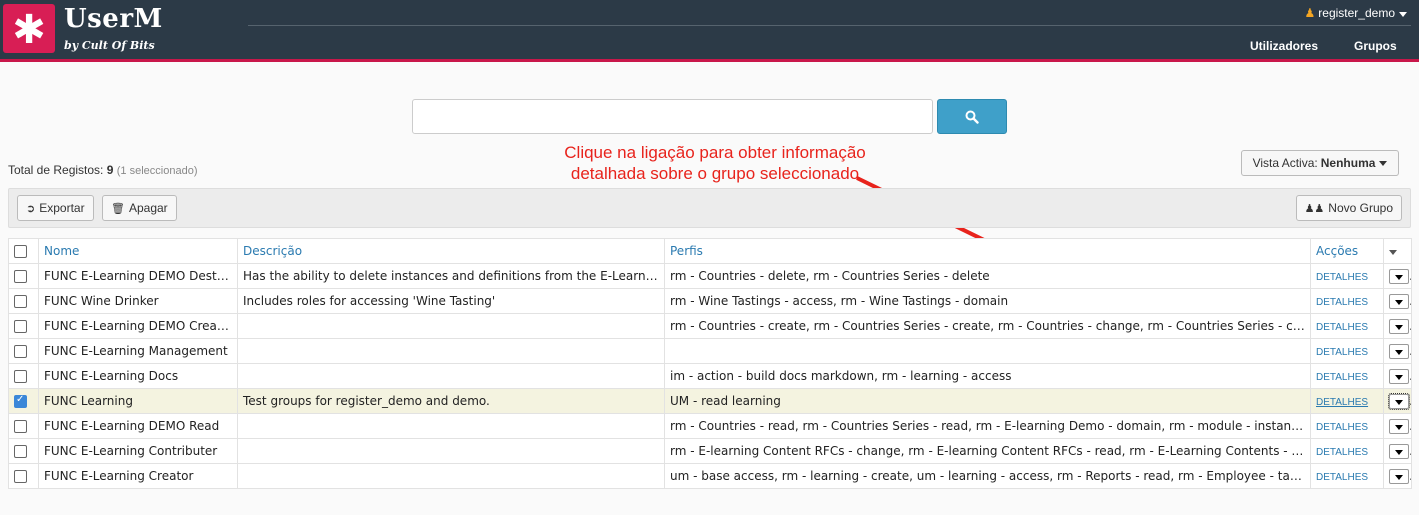  Describe the element at coordinates (987, 251) in the screenshot. I see `col-header-profiles: Perfis` at that location.